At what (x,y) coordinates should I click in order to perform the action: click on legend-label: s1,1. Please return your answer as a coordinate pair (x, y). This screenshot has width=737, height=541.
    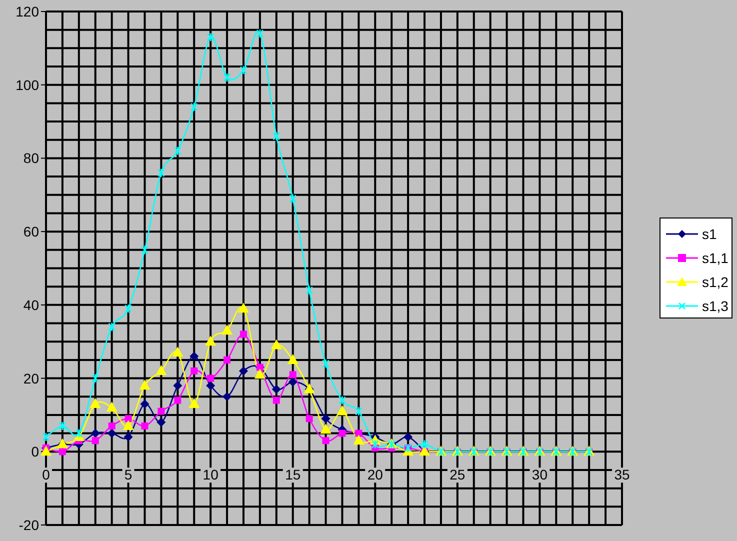
    Looking at the image, I should click on (715, 258).